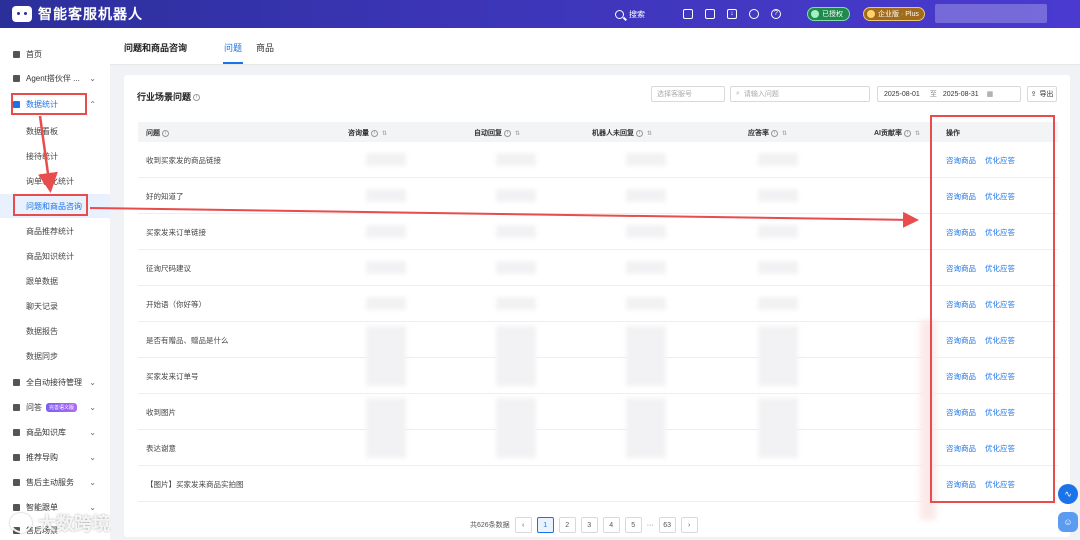  Describe the element at coordinates (50, 181) in the screenshot. I see `sidebar-sub-inquiry-conversion: 询单转化统计` at that location.